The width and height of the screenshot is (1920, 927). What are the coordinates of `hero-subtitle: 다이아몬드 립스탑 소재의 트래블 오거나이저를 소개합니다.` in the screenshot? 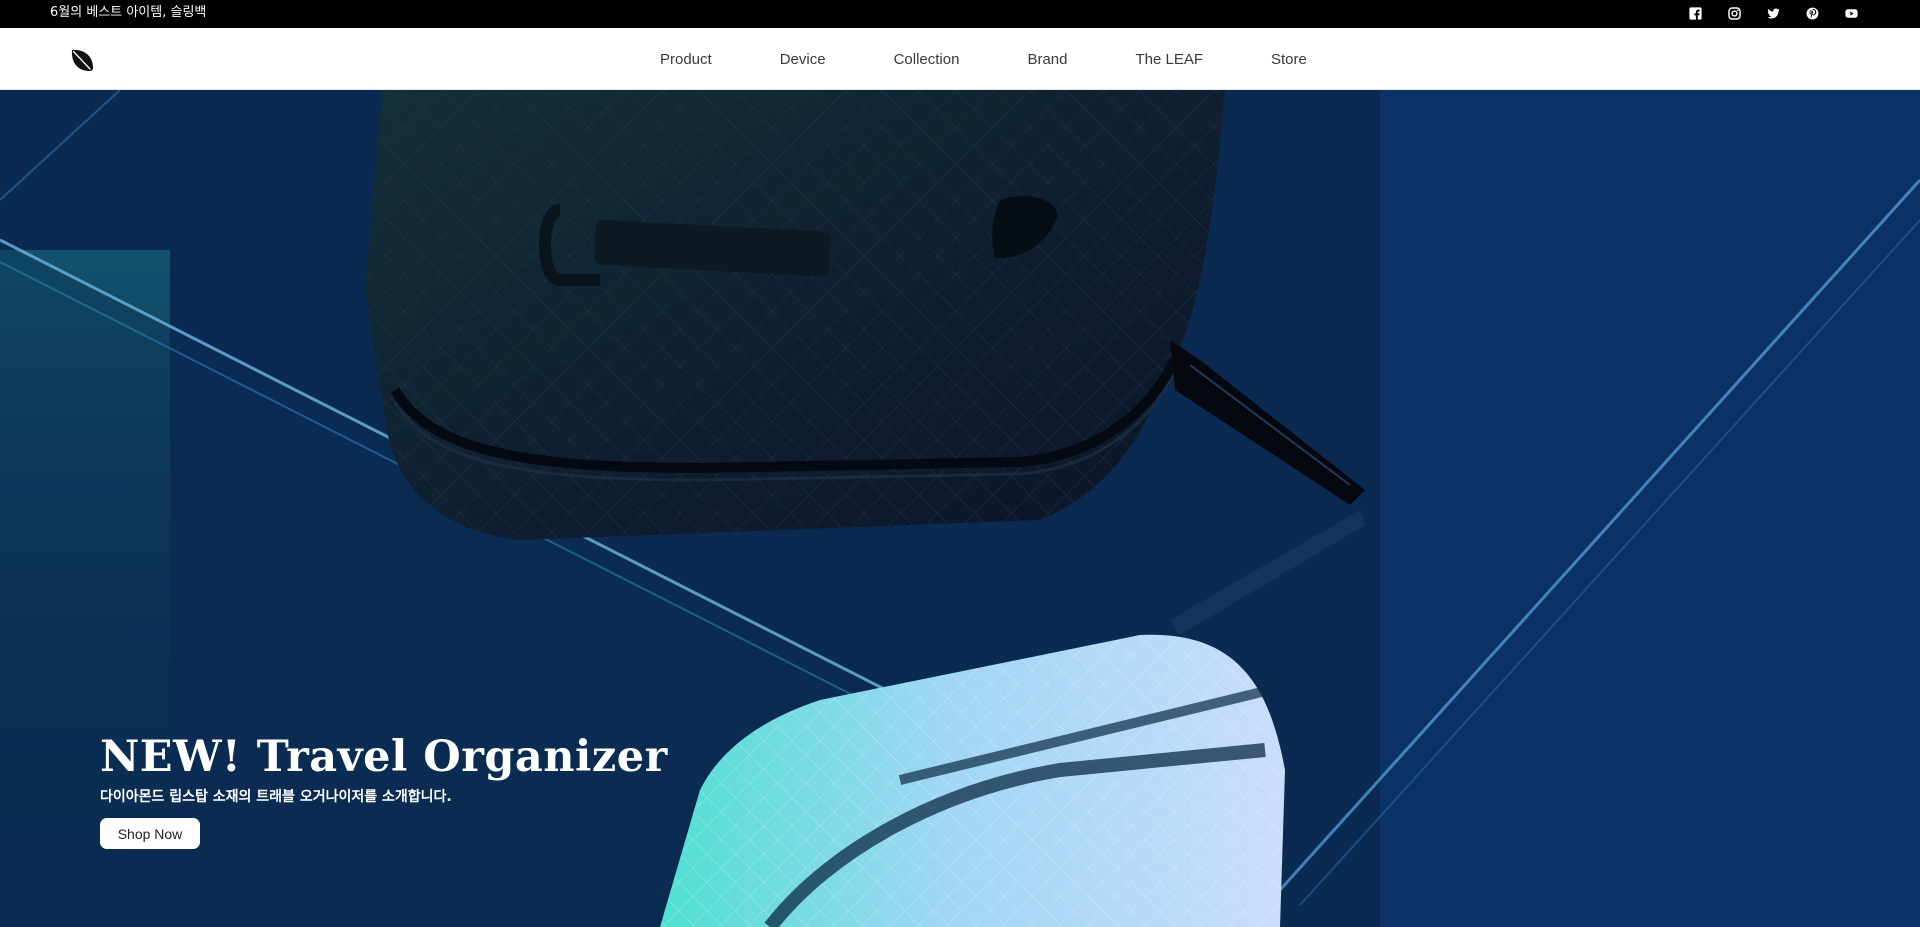 It's located at (276, 797).